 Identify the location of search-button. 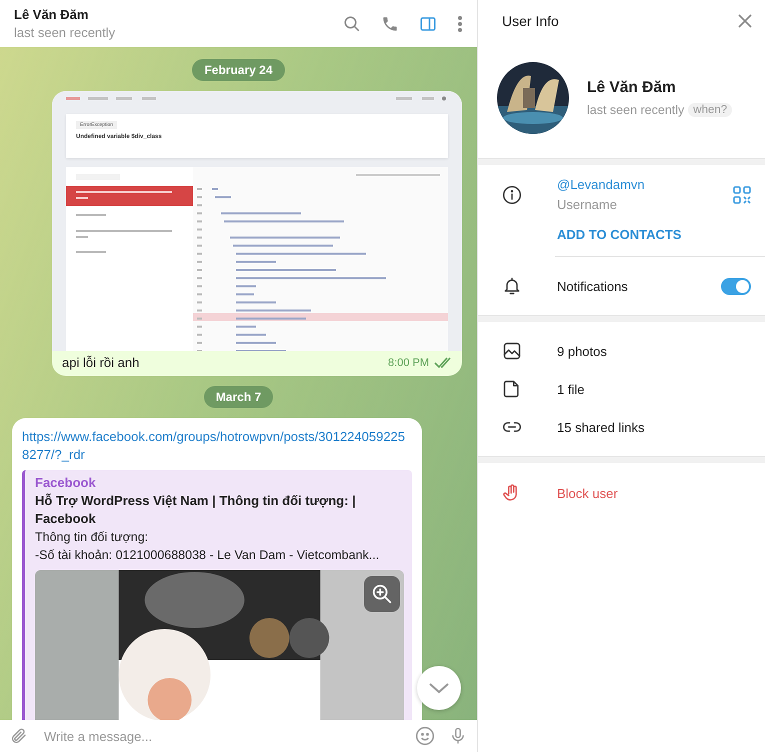
(352, 23).